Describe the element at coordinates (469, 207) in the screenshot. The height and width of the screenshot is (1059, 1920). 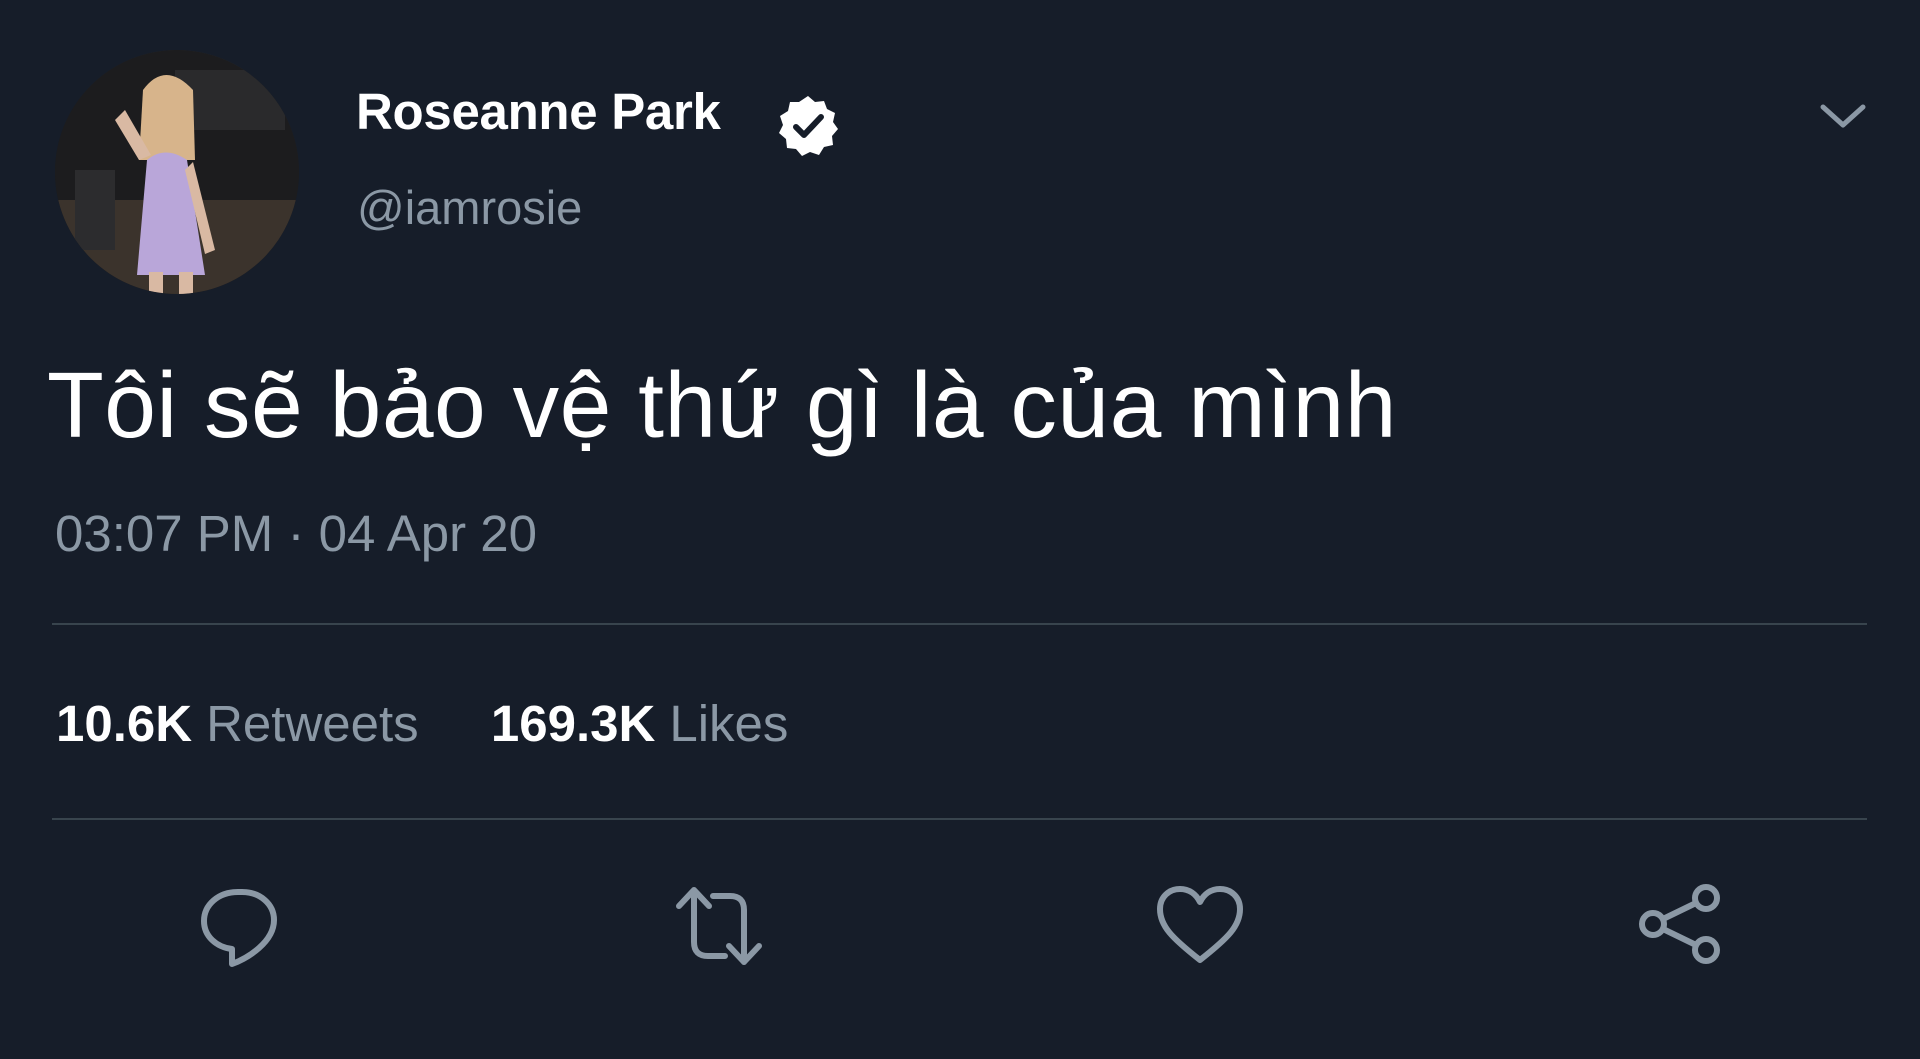
I see `user-handle: @iamrosie` at that location.